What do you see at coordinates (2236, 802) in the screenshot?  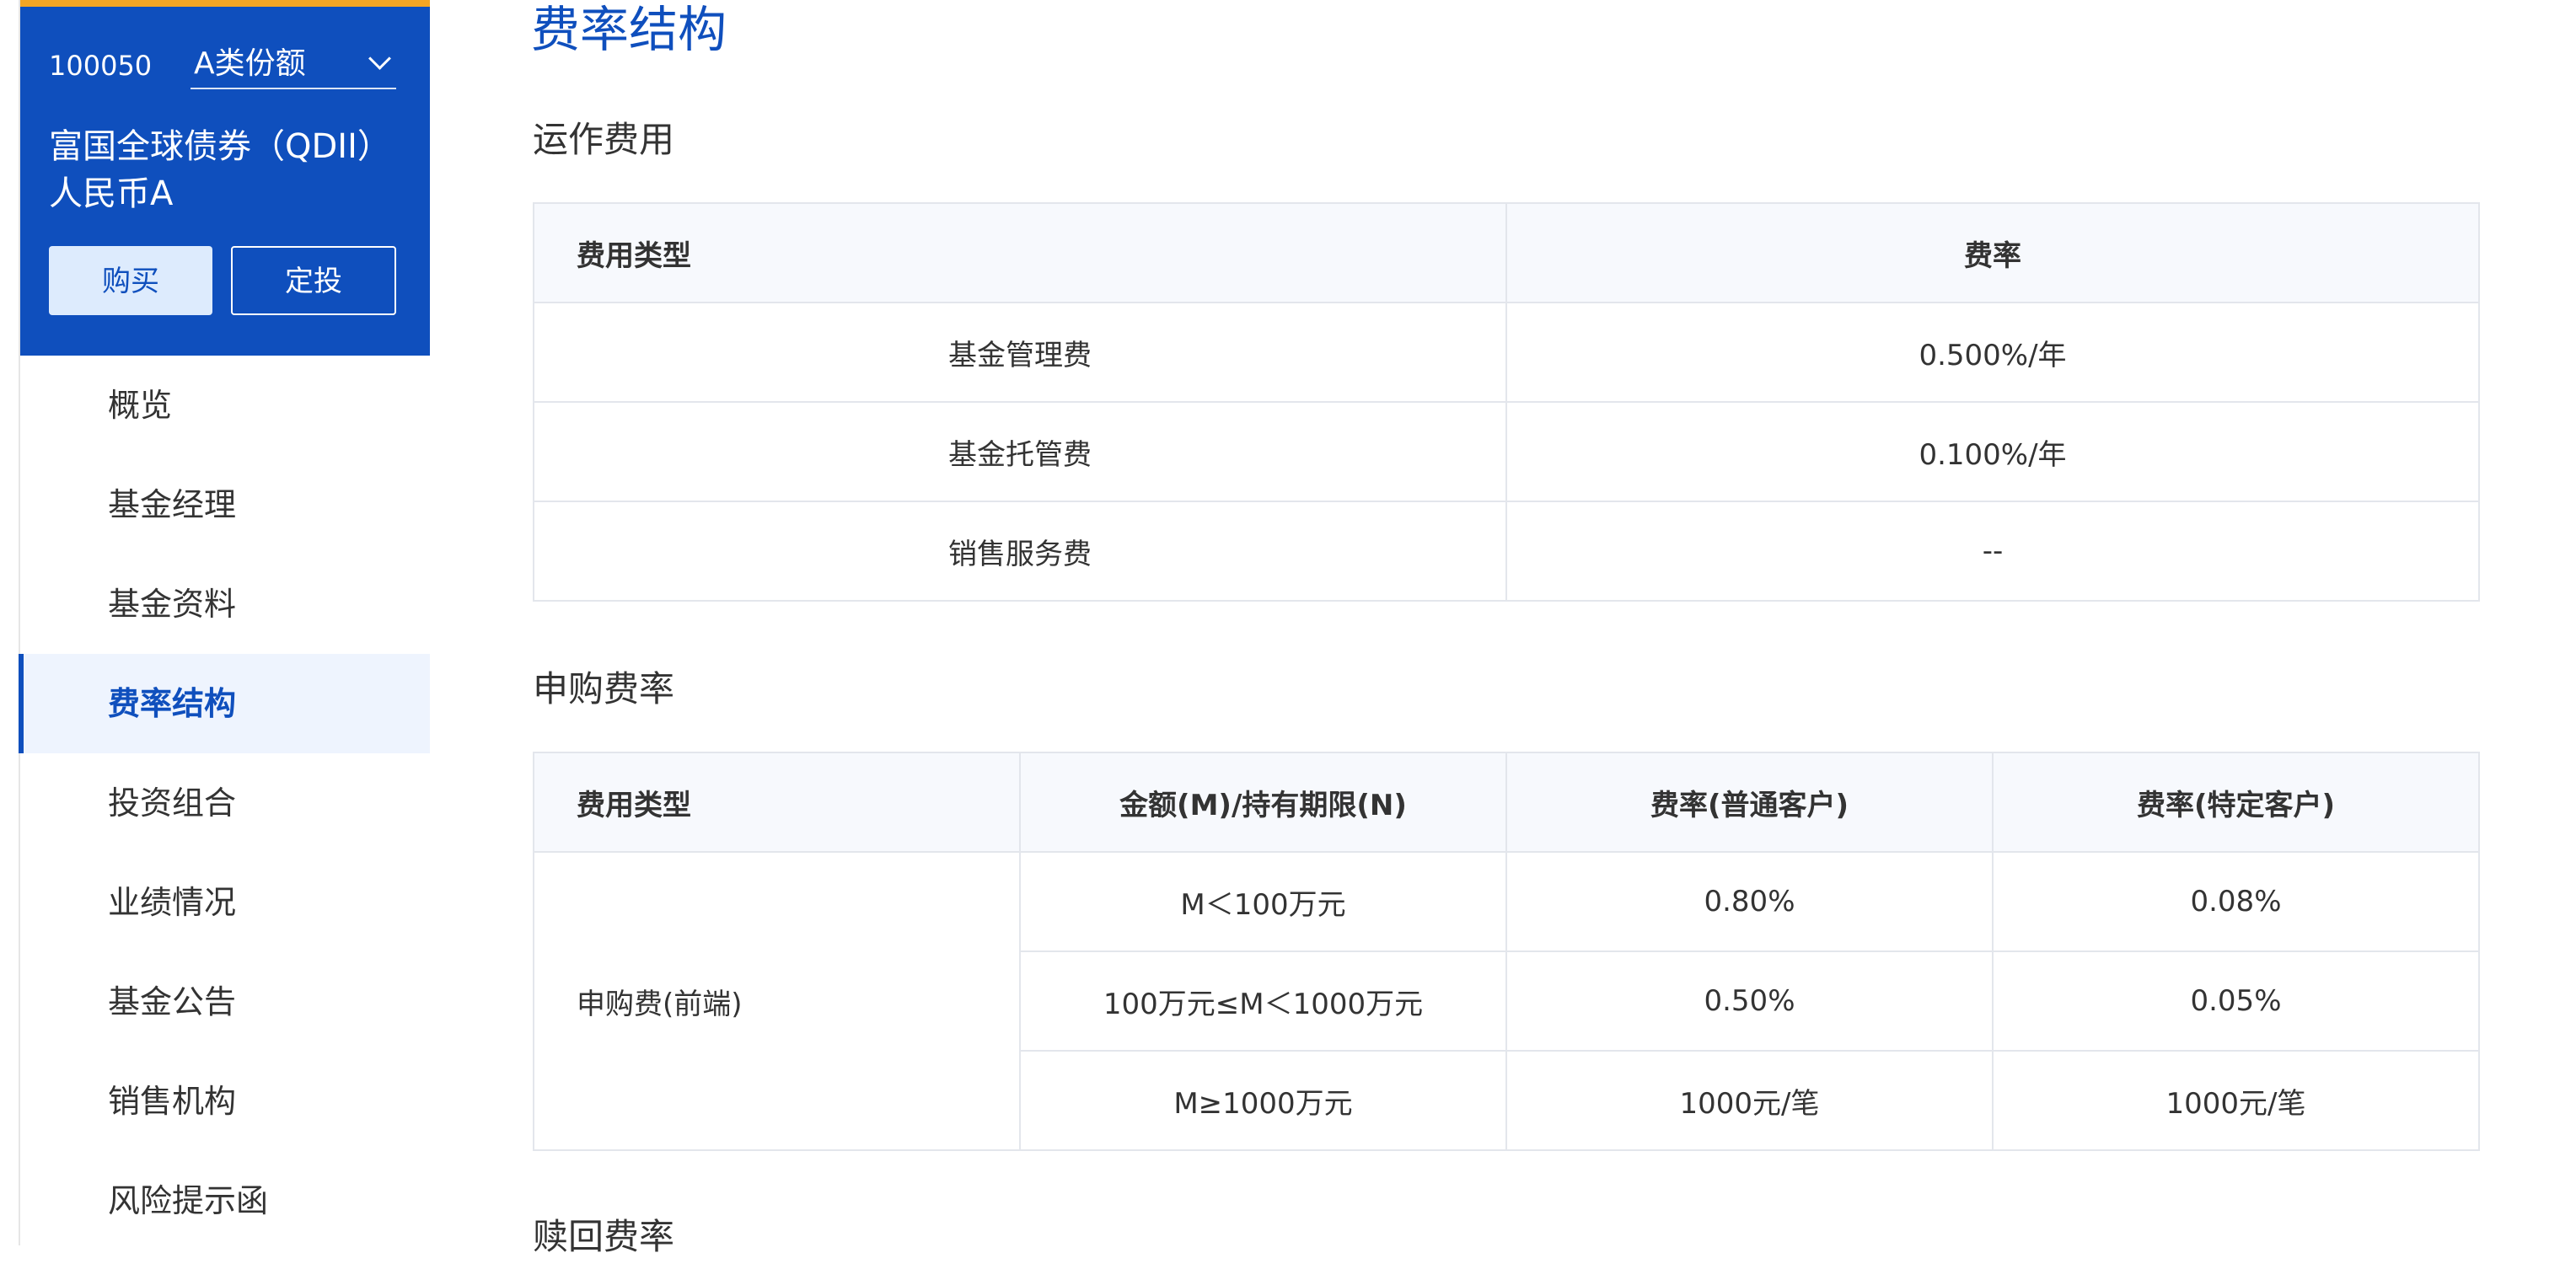 I see `column-header: 费率(特定客户)` at bounding box center [2236, 802].